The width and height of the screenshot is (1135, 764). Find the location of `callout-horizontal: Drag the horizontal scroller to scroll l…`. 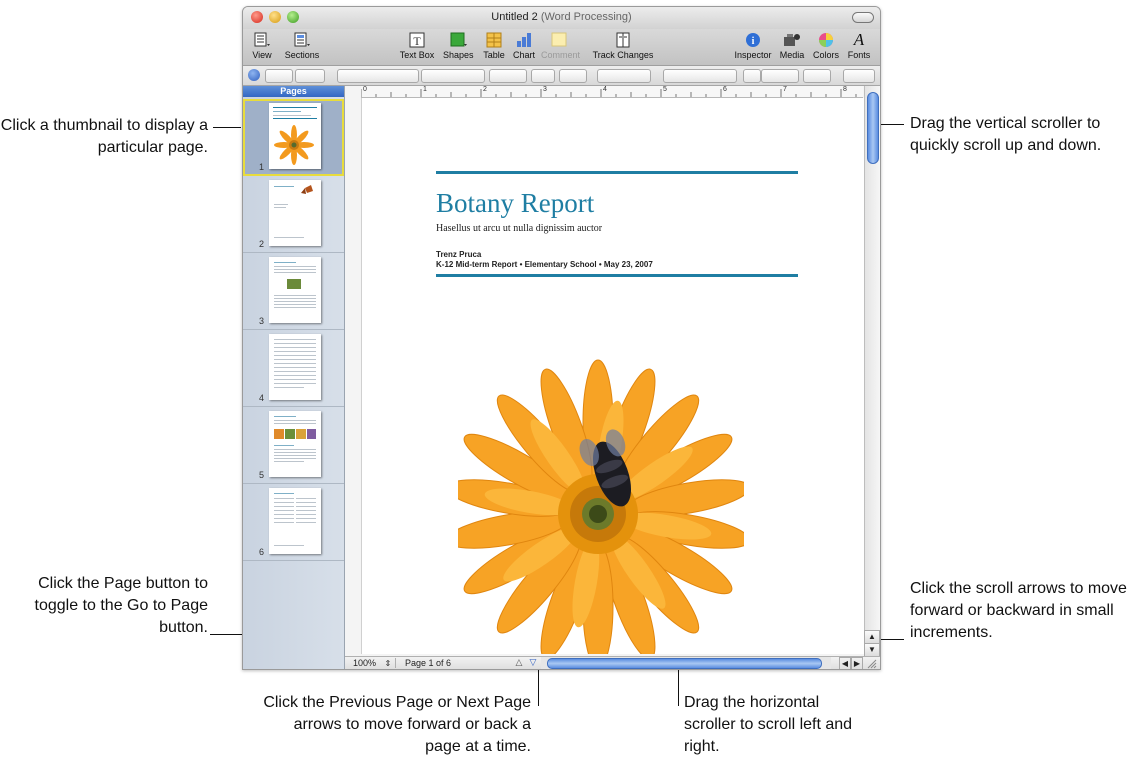

callout-horizontal: Drag the horizontal scroller to scroll l… is located at coordinates (779, 725).